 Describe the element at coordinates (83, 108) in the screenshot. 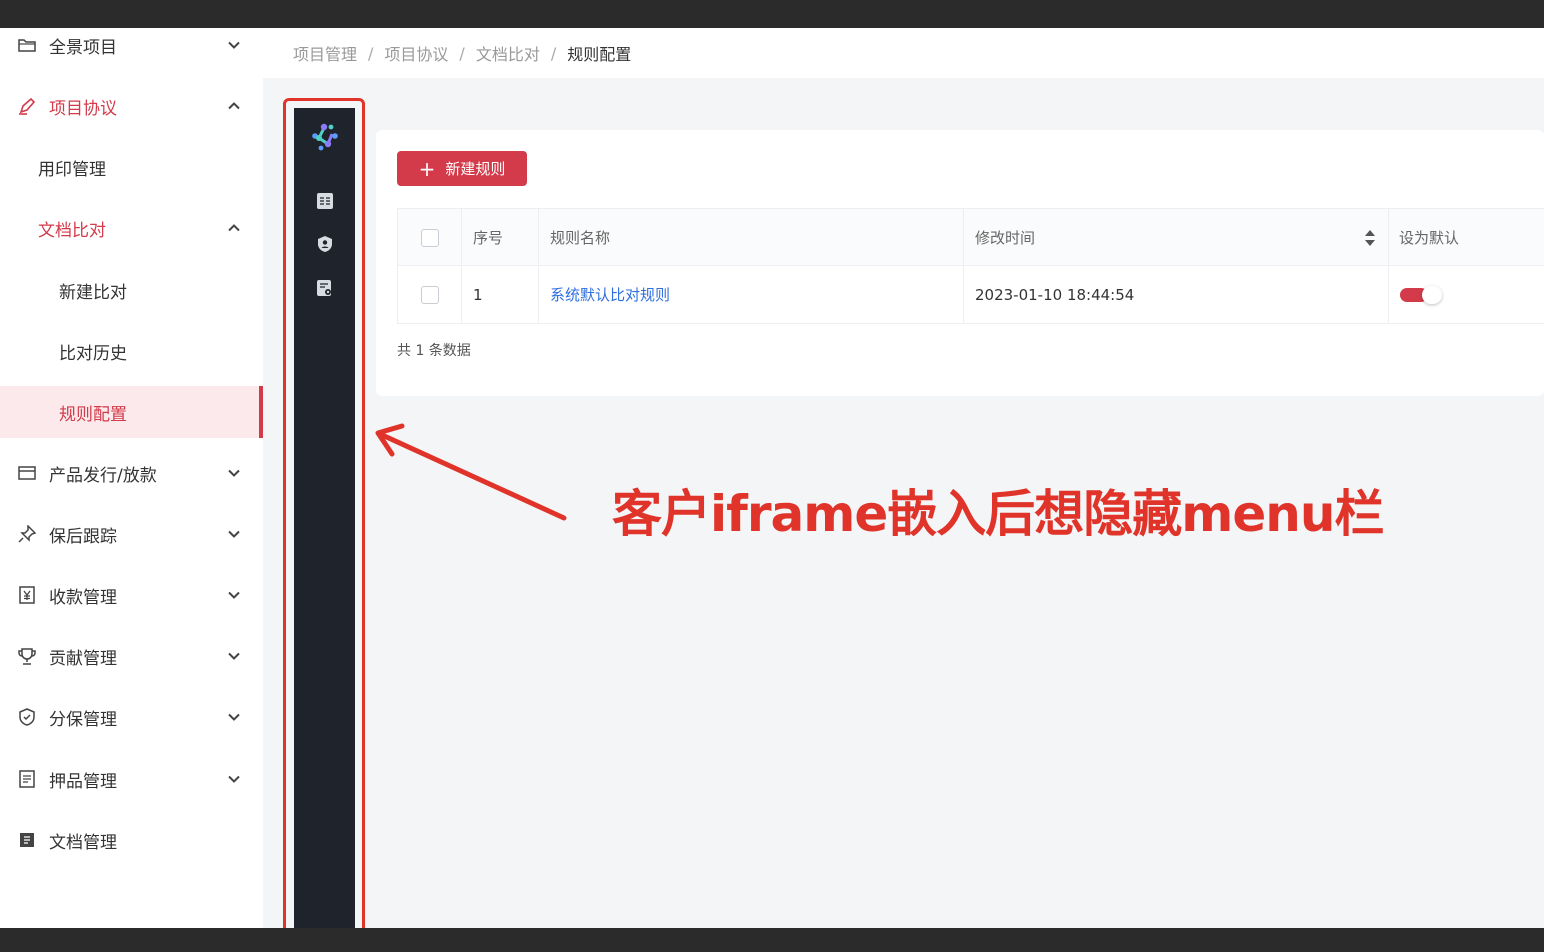

I see `sidebar-item-label: 项目协议` at that location.